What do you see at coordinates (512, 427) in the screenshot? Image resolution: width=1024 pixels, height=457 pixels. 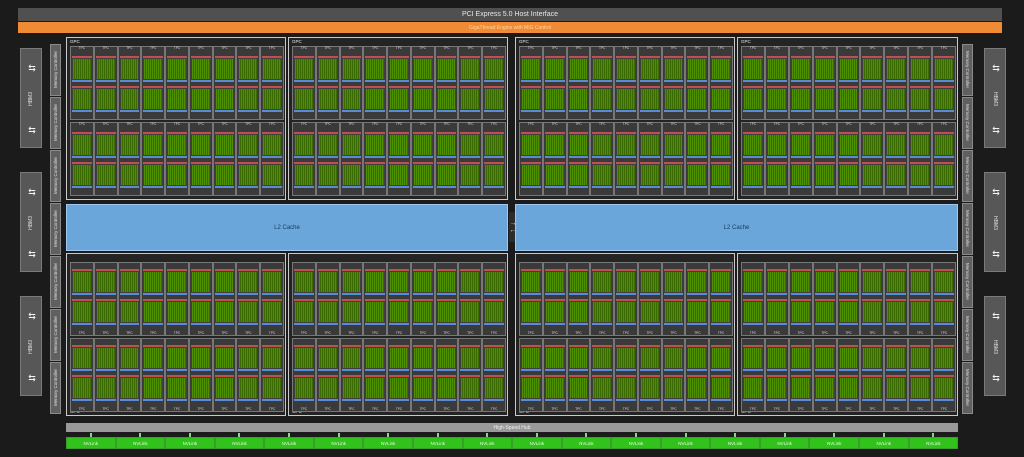 I see `hub-label: High-Speed Hub` at bounding box center [512, 427].